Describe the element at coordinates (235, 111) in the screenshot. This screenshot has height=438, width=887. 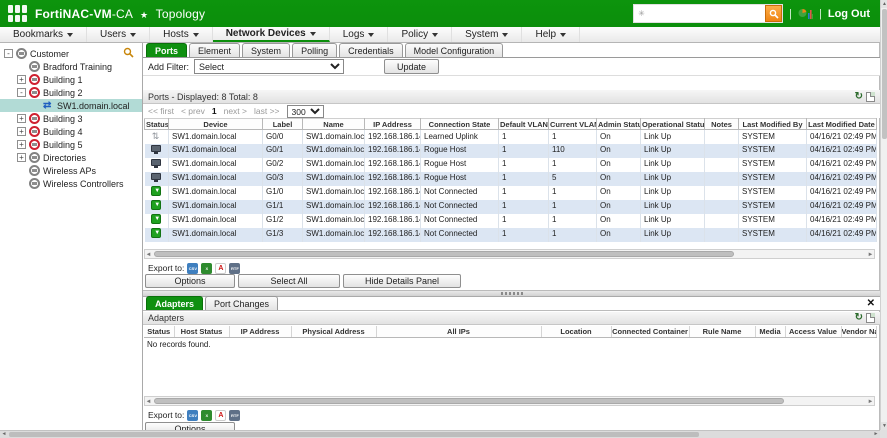
I see `next-page-link: next >` at that location.